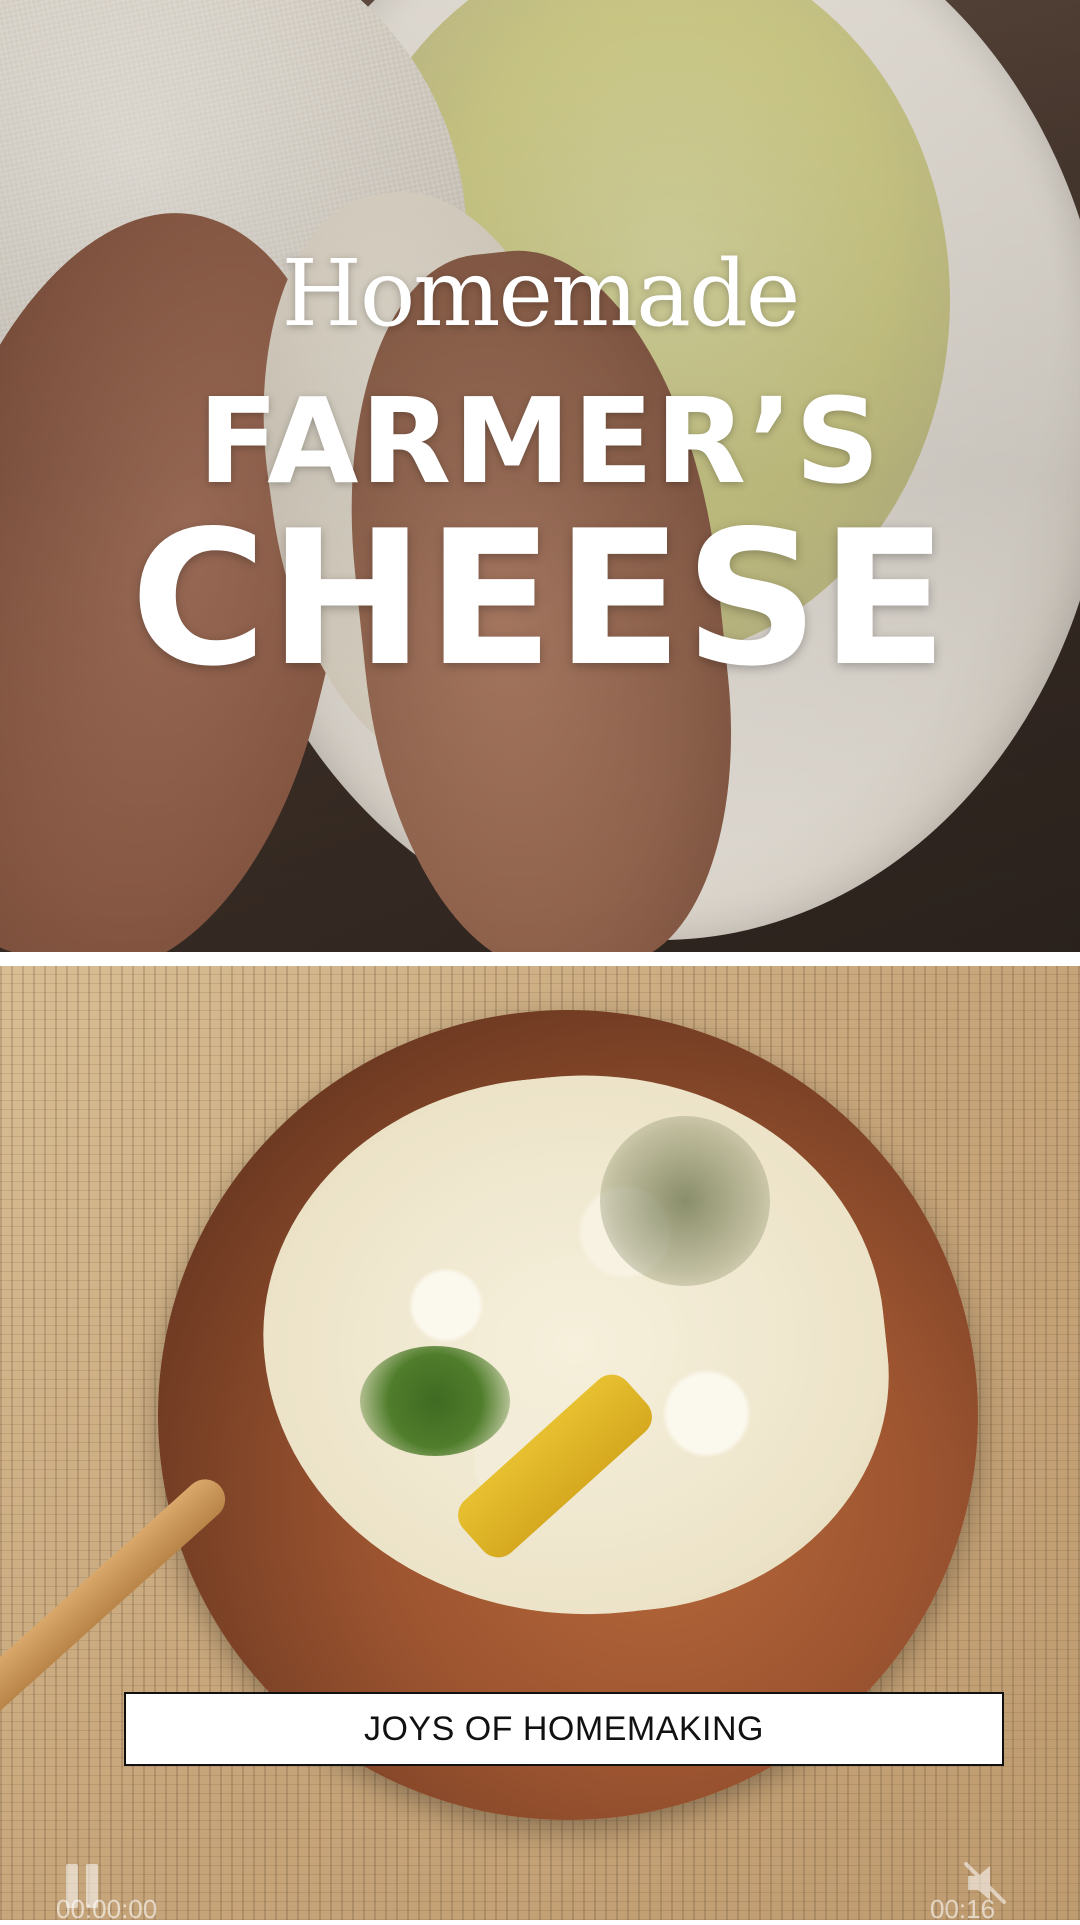 This screenshot has width=1080, height=1925. Describe the element at coordinates (435, 1401) in the screenshot. I see `fresh-herbs` at that location.